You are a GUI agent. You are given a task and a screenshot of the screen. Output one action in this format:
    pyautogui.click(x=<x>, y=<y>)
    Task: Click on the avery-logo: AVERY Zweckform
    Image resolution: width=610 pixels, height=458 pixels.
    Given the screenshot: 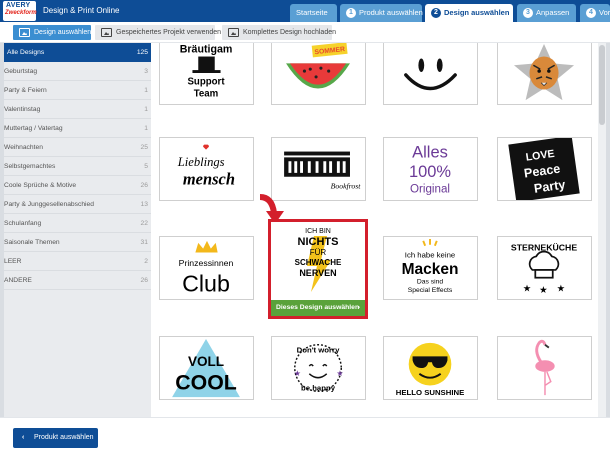 What is the action you would take?
    pyautogui.click(x=20, y=11)
    